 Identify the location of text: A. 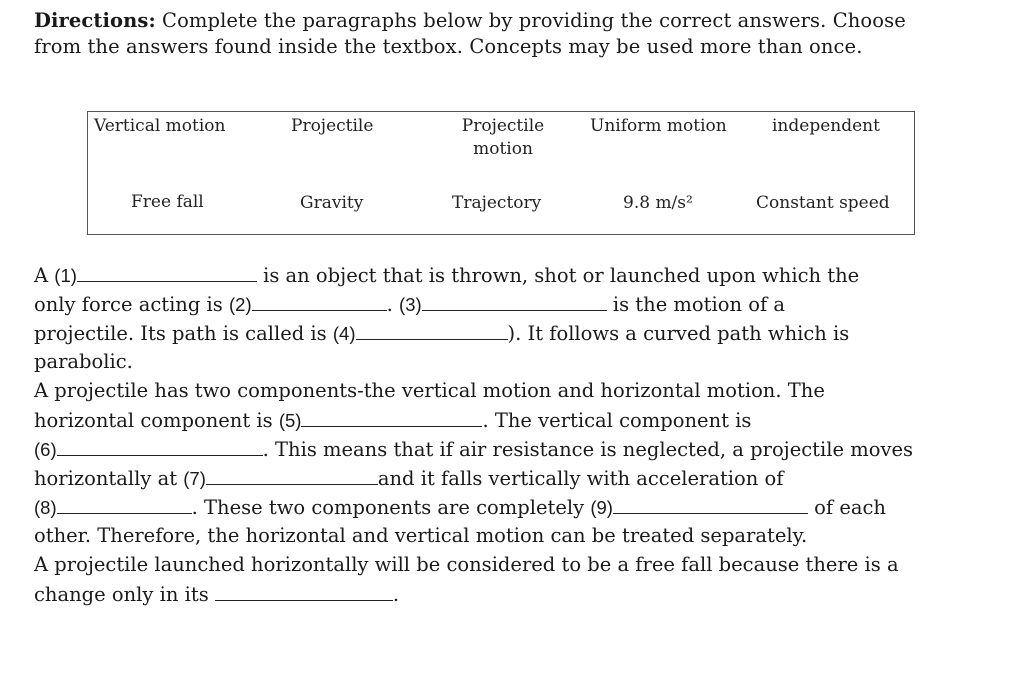
(44, 275).